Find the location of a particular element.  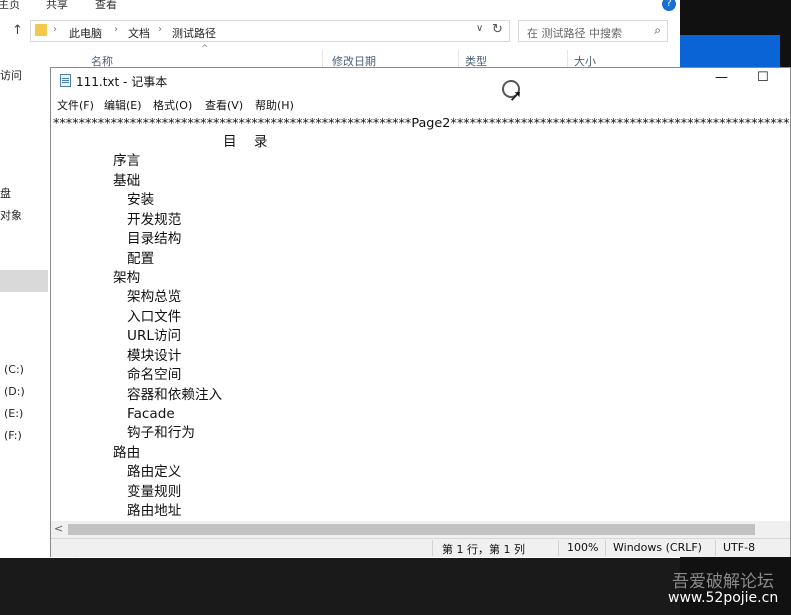

text-line: Facade is located at coordinates (151, 414).